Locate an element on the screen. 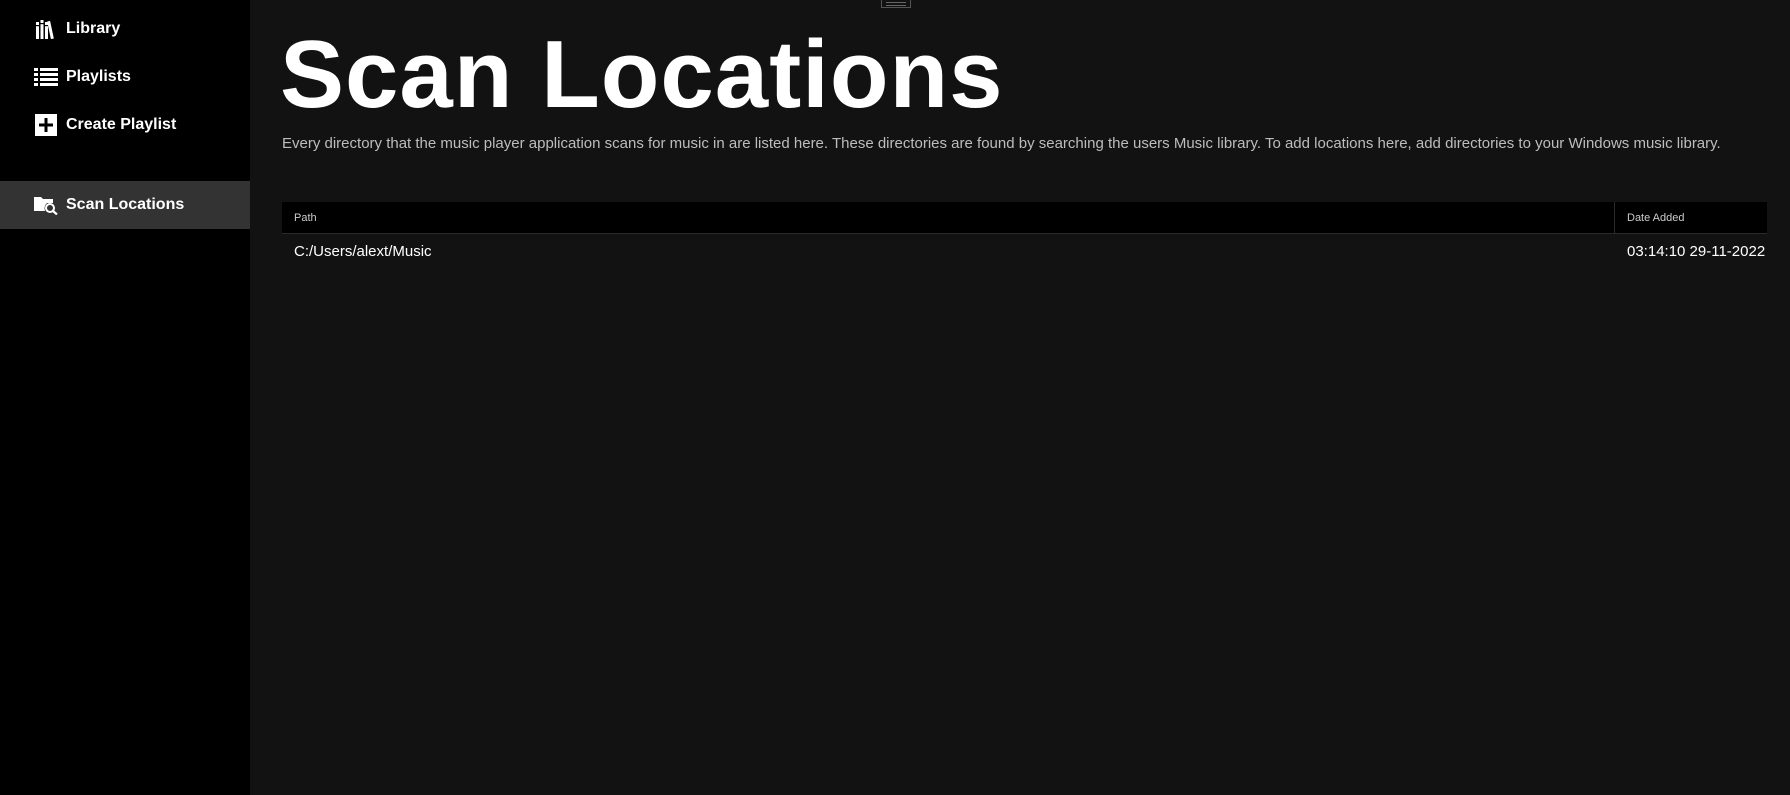 This screenshot has width=1790, height=795. sidebar-item-scan-locations: Scan Locations is located at coordinates (125, 205).